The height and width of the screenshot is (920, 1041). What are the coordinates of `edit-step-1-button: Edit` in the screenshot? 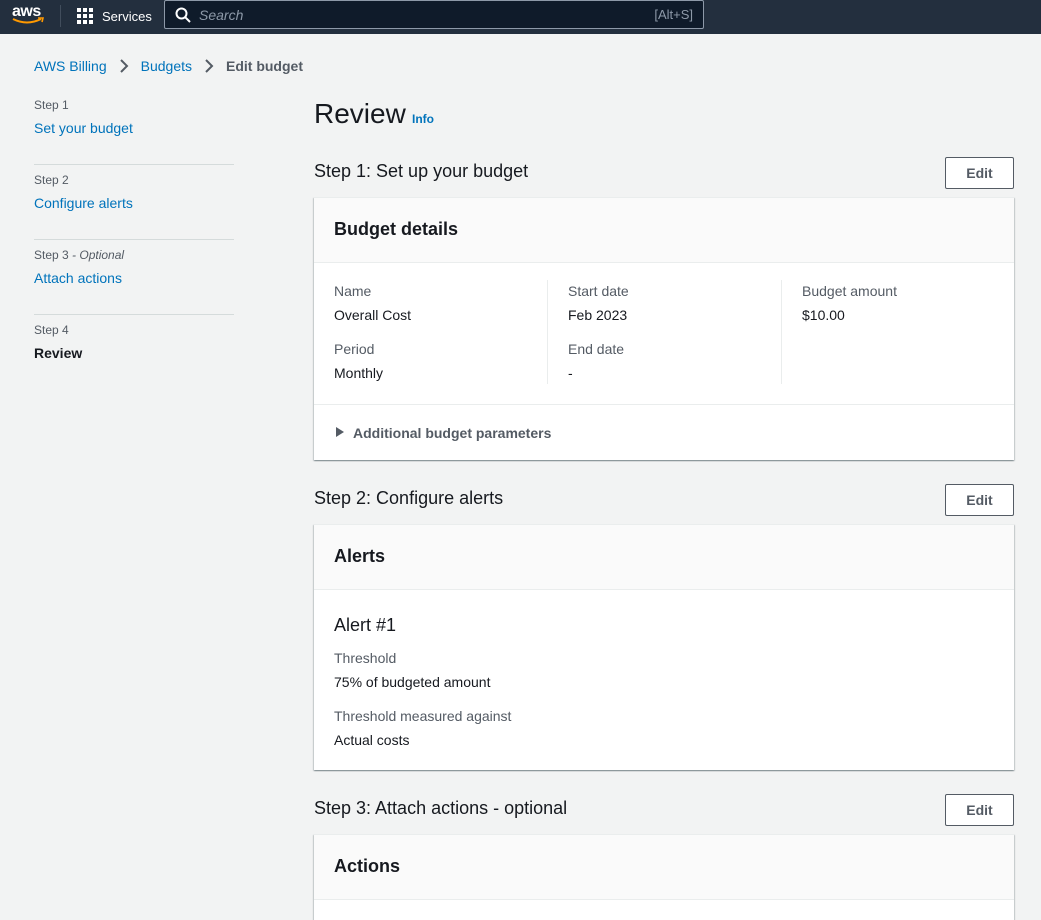 It's located at (979, 173).